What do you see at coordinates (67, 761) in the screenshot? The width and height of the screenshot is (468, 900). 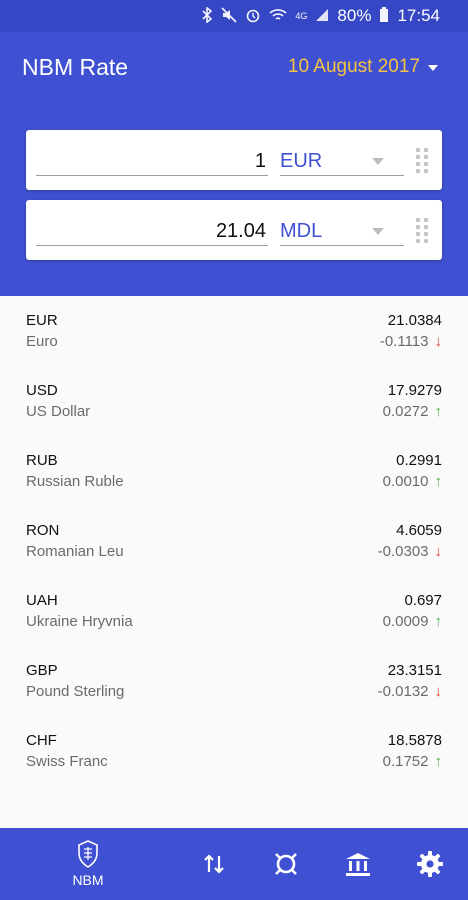 I see `currency-name: Swiss Franc` at bounding box center [67, 761].